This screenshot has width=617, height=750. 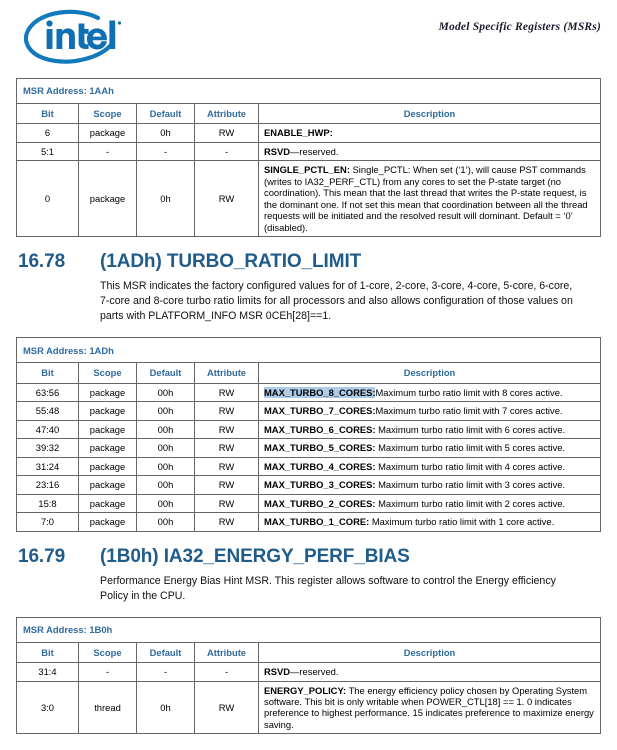 I want to click on cell-bit: 31:4, so click(x=47, y=672).